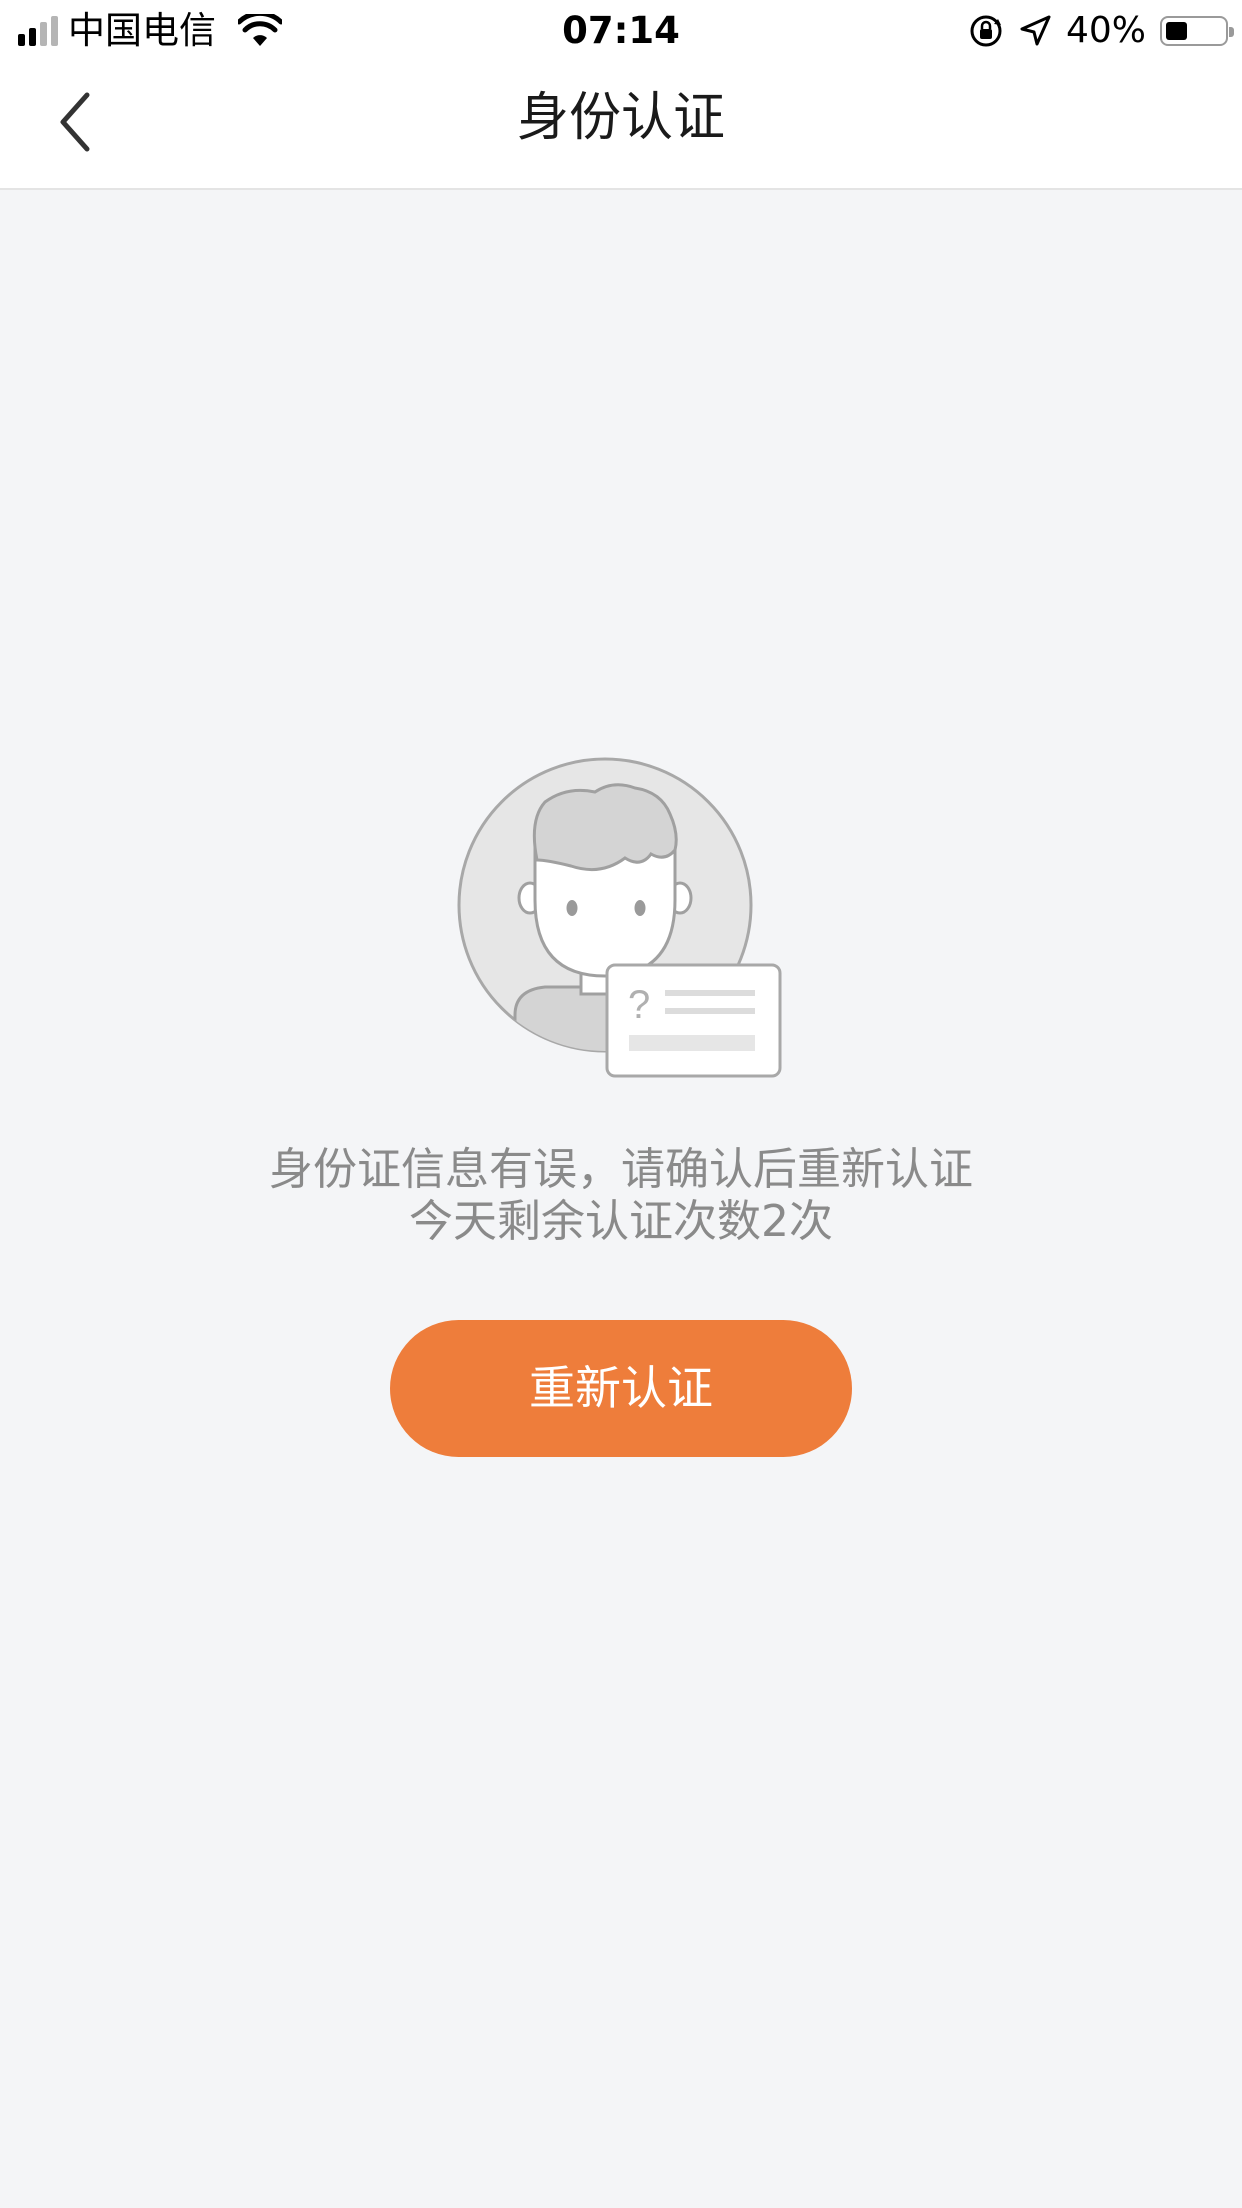 The width and height of the screenshot is (1242, 2208). What do you see at coordinates (621, 1221) in the screenshot?
I see `remaining-attempts-line: 今天剩余认证次数2次` at bounding box center [621, 1221].